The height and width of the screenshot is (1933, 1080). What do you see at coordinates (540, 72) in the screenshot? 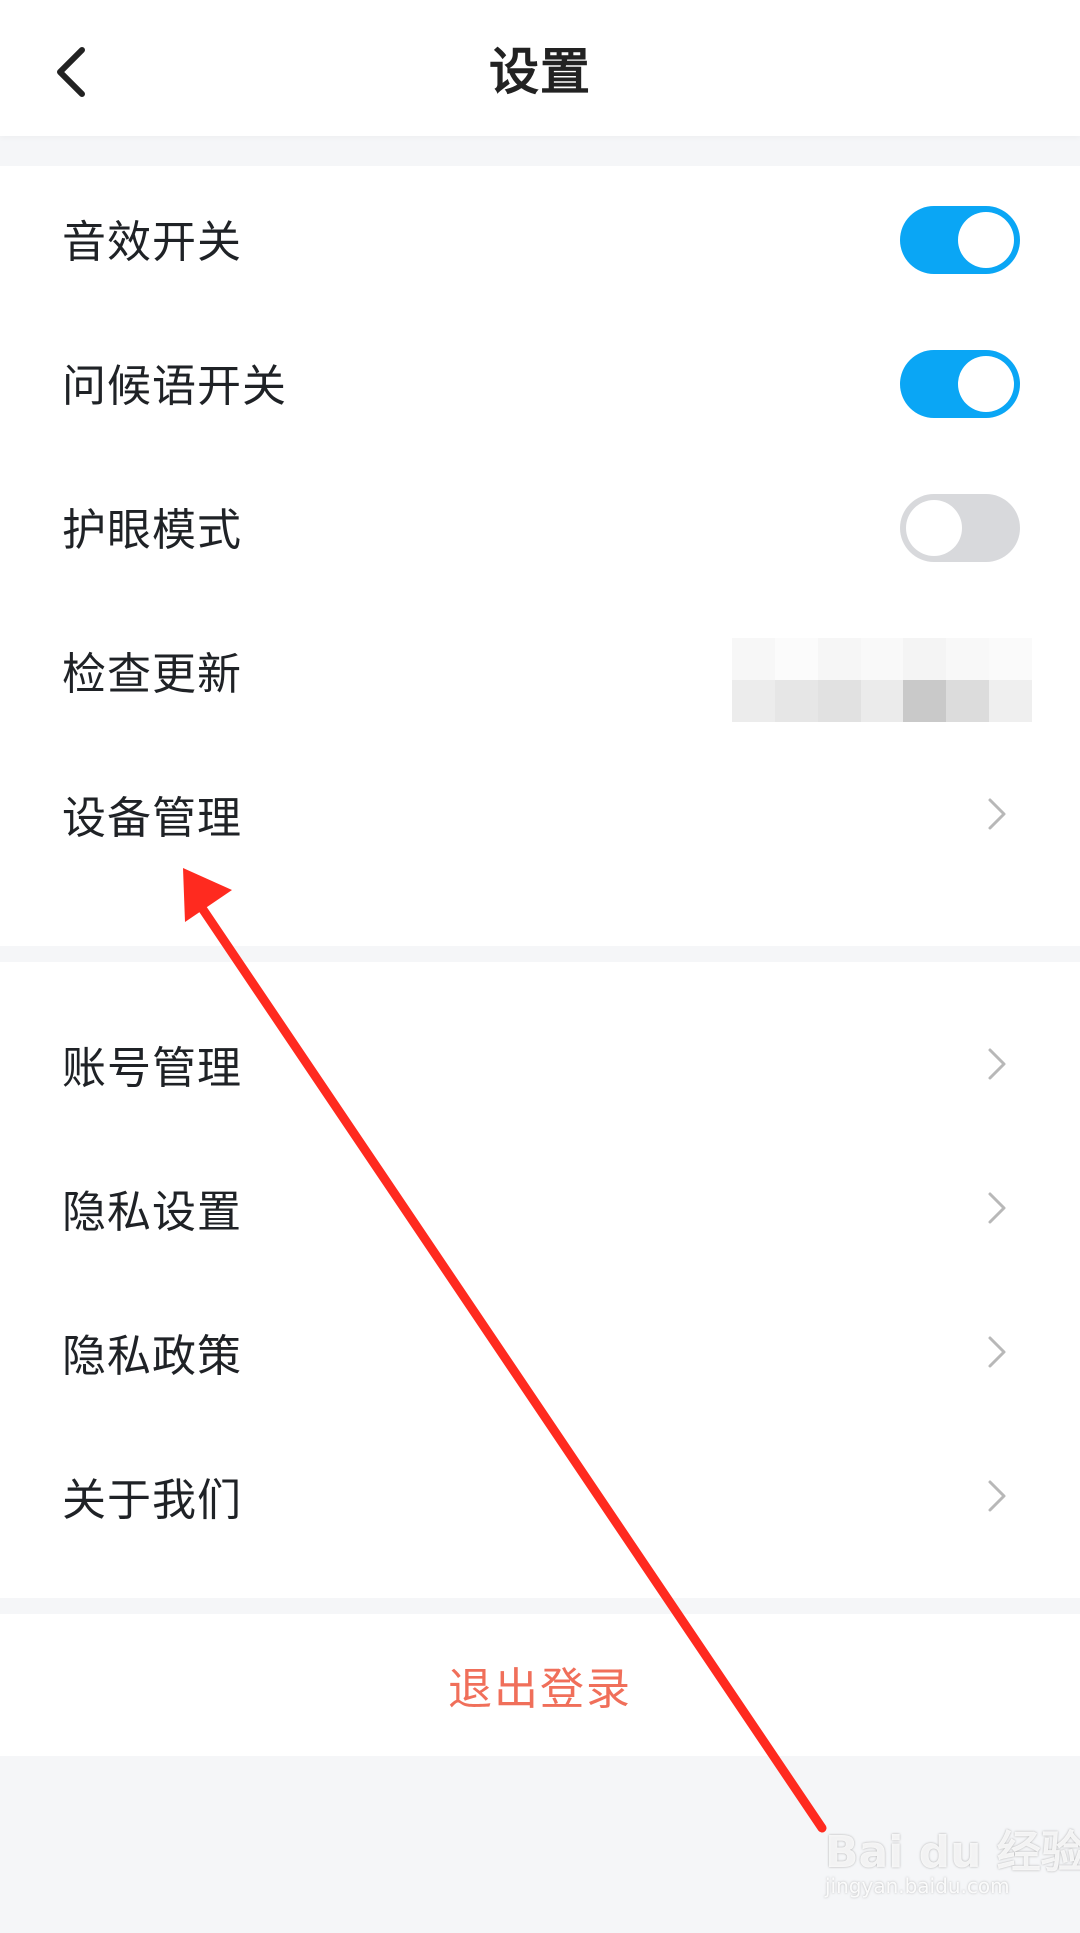
I see `page-title: 设置` at bounding box center [540, 72].